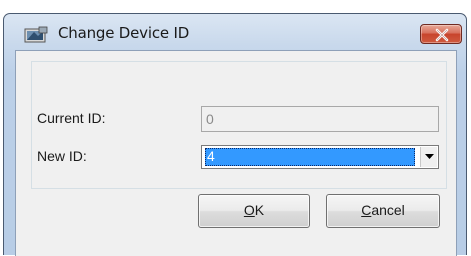 This screenshot has width=471, height=256. I want to click on cancel-label-rest: ancel, so click(388, 210).